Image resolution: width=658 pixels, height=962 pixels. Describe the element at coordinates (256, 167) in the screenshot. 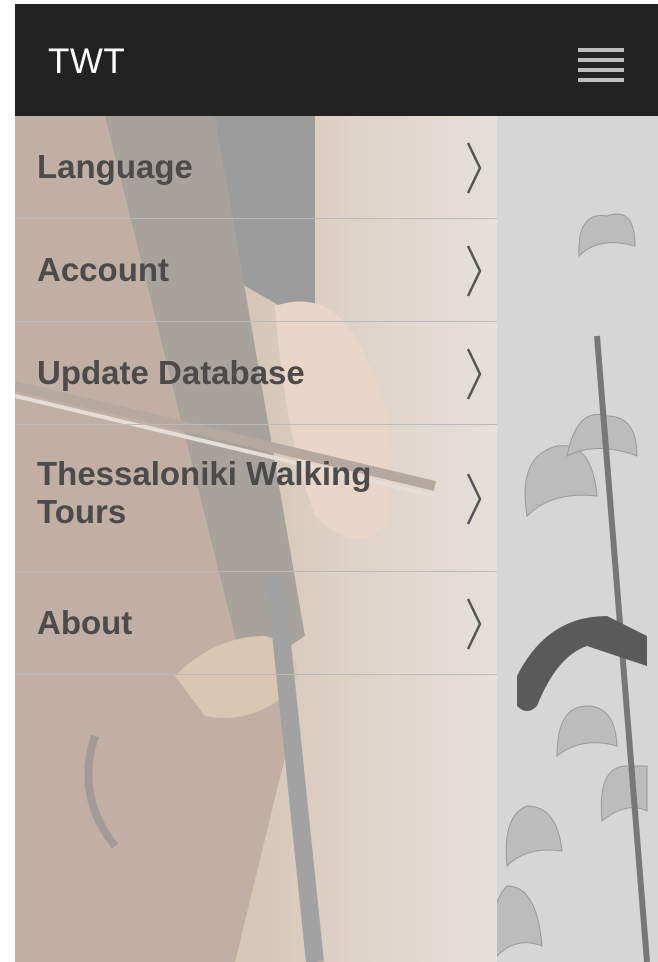

I see `drawer-item-language: Language` at that location.